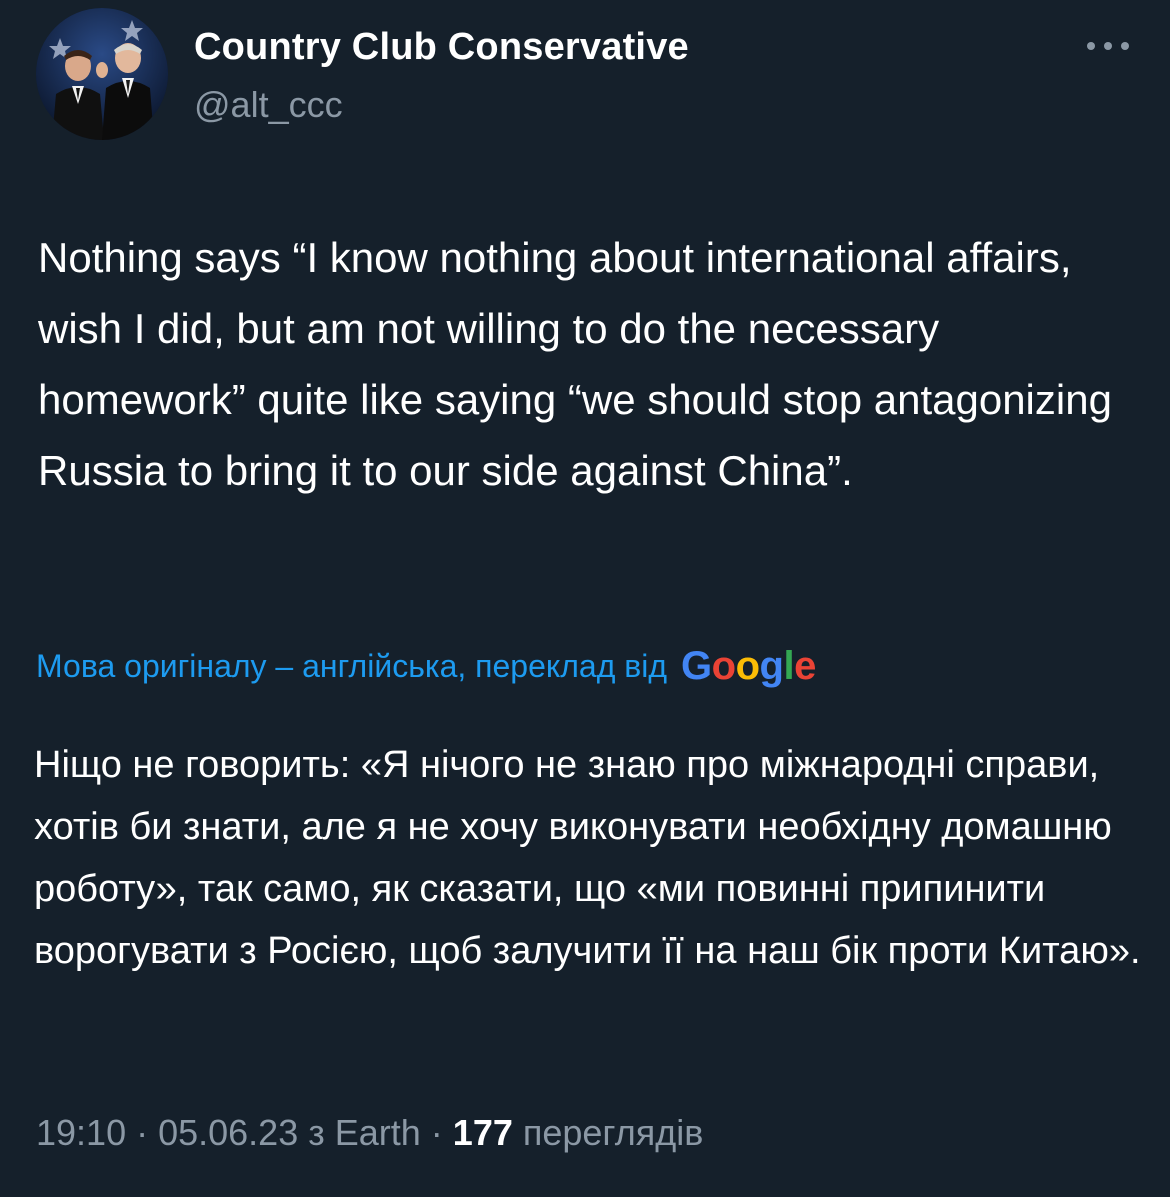 This screenshot has height=1197, width=1170. Describe the element at coordinates (81, 1132) in the screenshot. I see `tweet-time: 19:10` at that location.